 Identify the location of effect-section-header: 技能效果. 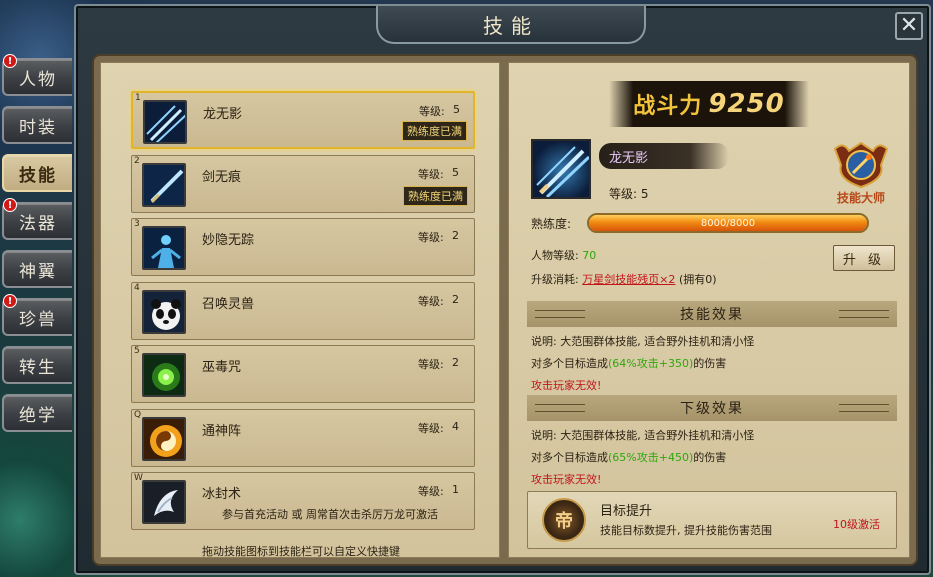
(712, 314).